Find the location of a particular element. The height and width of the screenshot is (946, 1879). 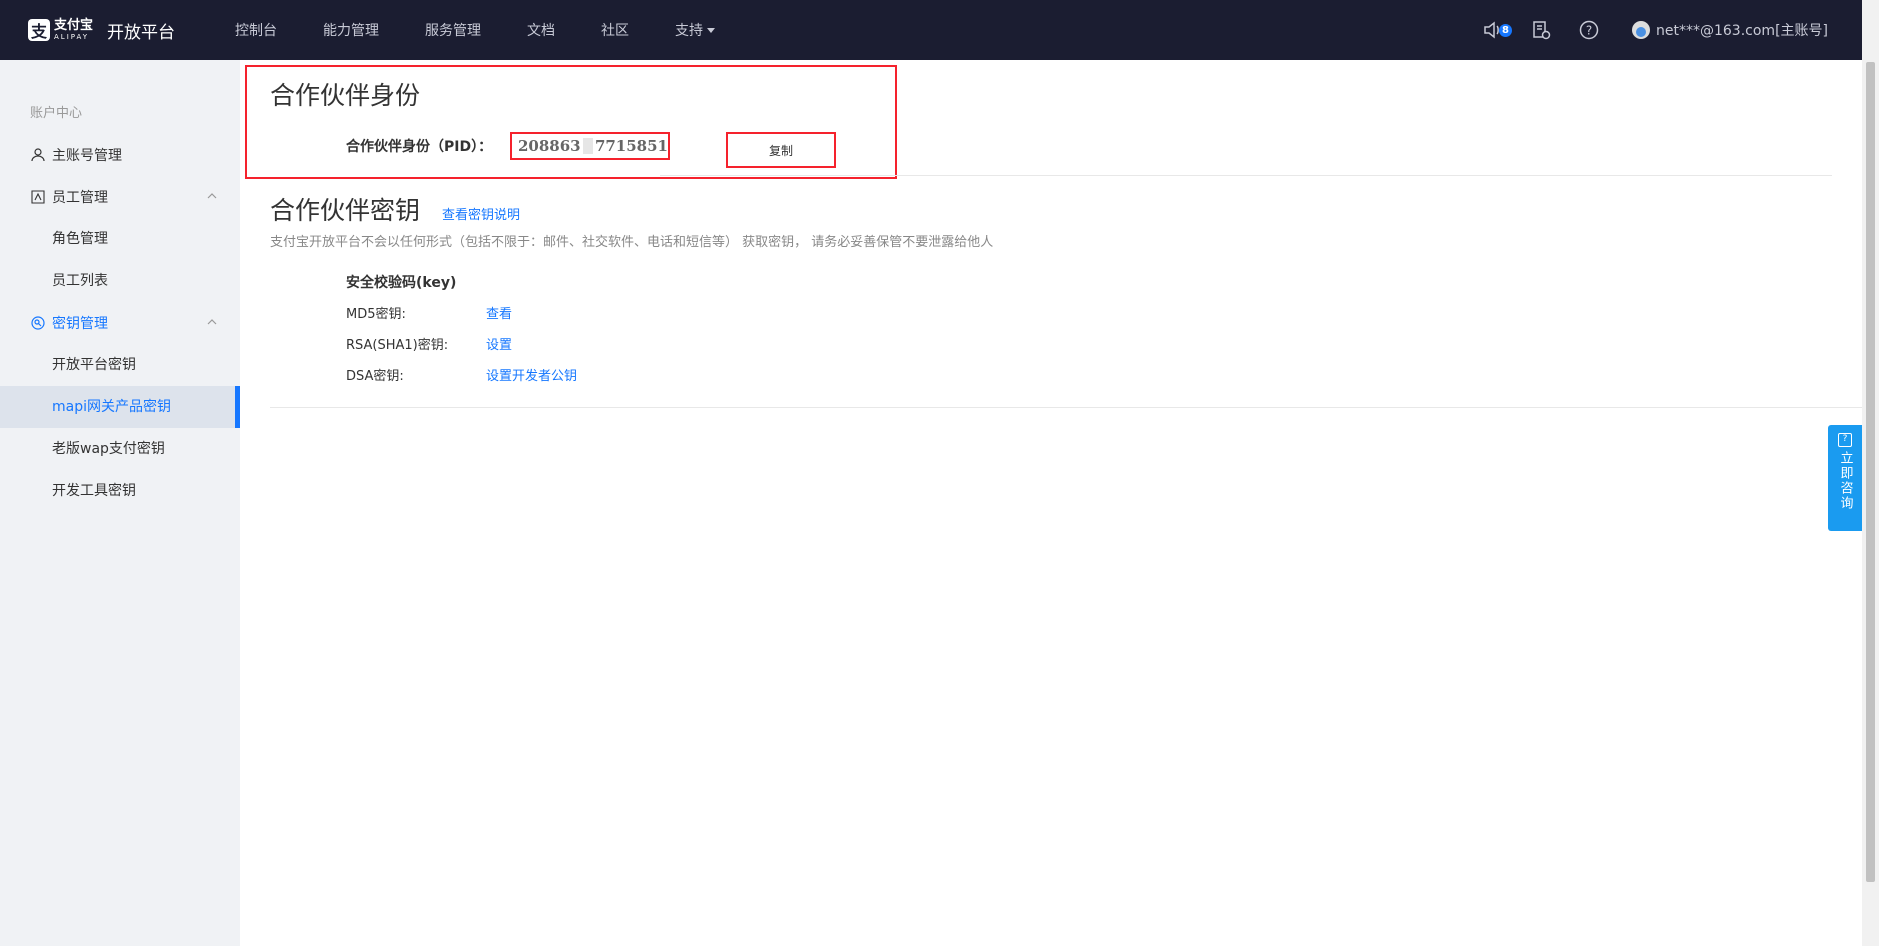

key-doc-link: 查看密钥说明 is located at coordinates (481, 213).